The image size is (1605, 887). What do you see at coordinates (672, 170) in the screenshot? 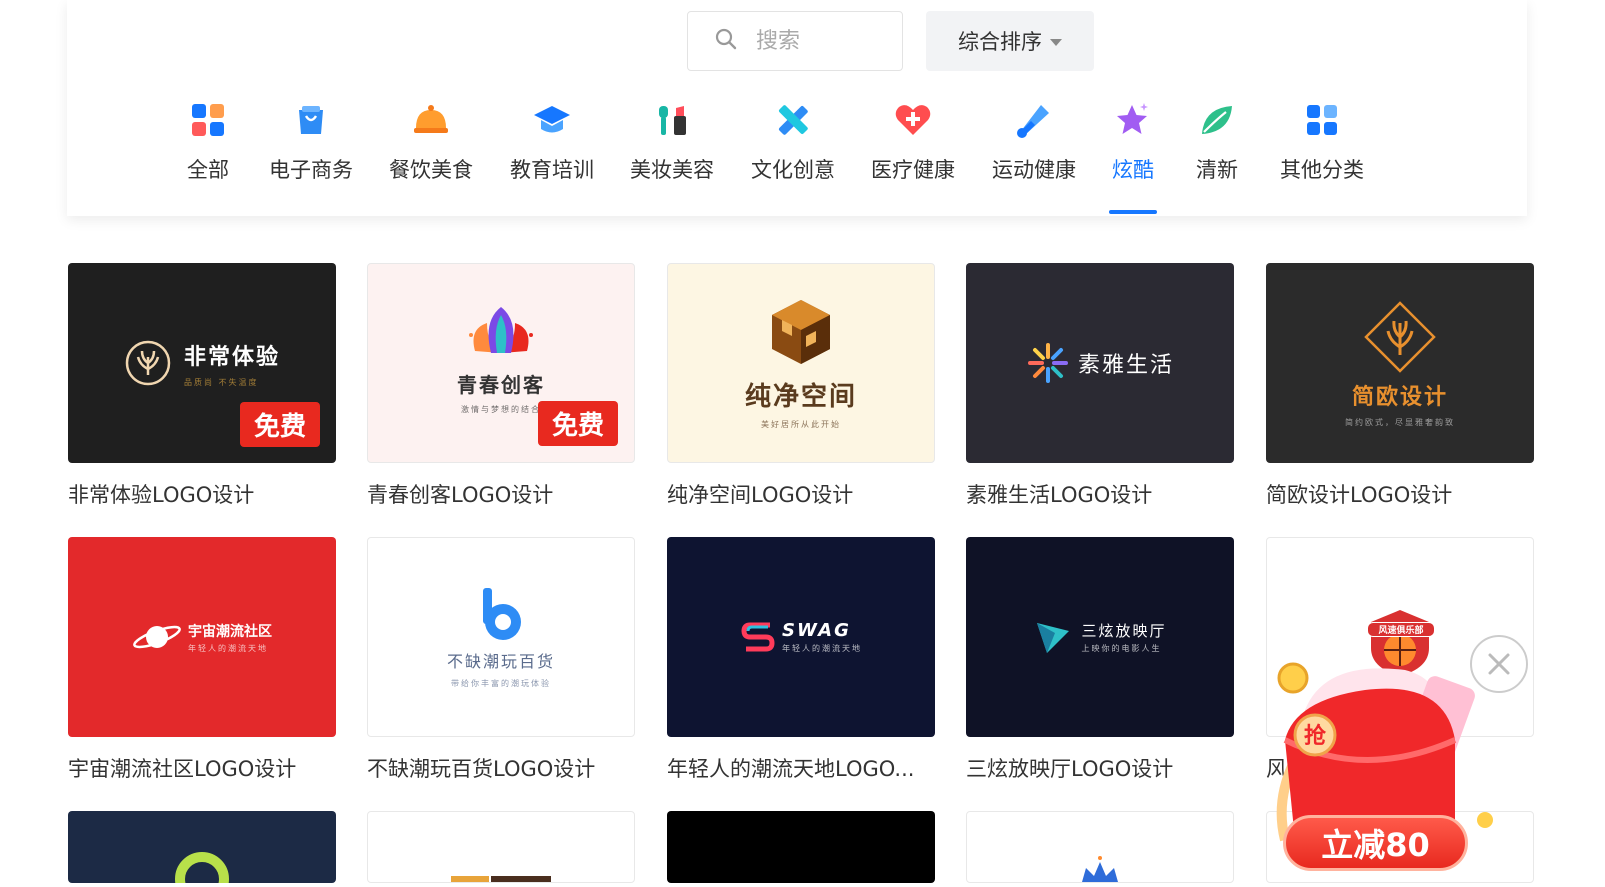
I see `category-label: 美妆美容` at bounding box center [672, 170].